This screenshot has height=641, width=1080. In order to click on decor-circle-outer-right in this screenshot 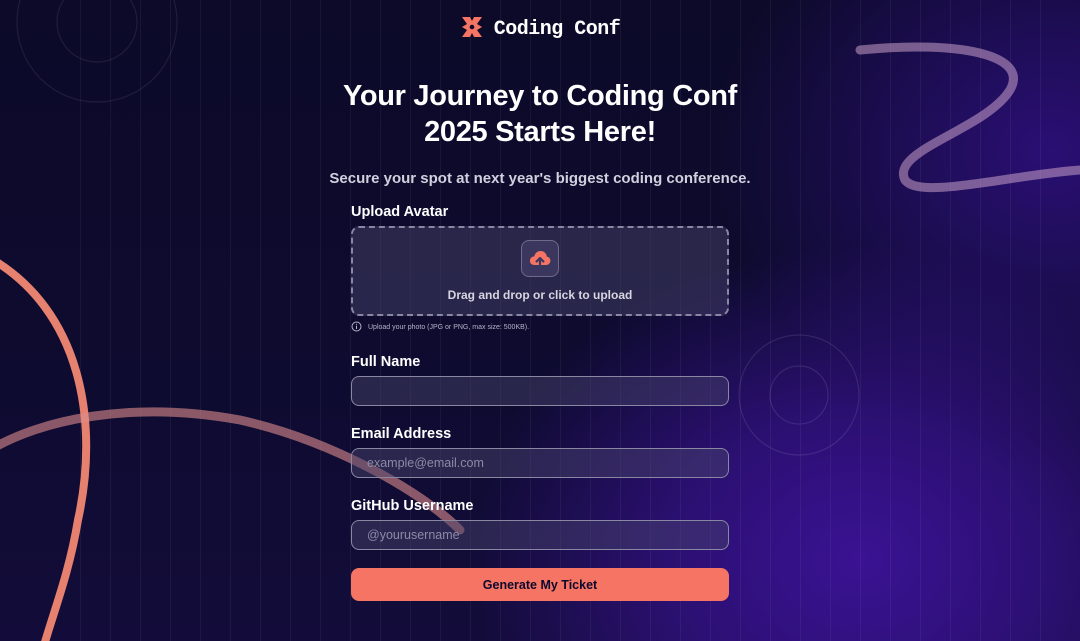, I will do `click(799, 395)`.